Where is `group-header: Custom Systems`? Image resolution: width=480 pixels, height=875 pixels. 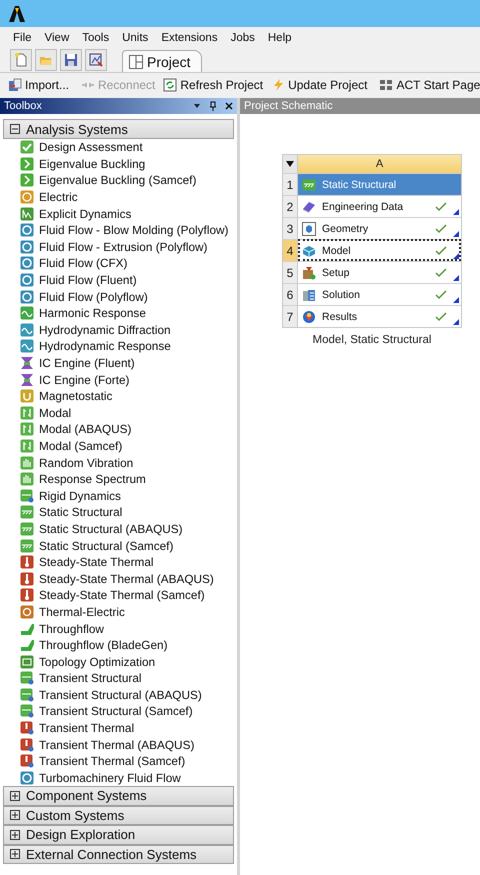
group-header: Custom Systems is located at coordinates (118, 816).